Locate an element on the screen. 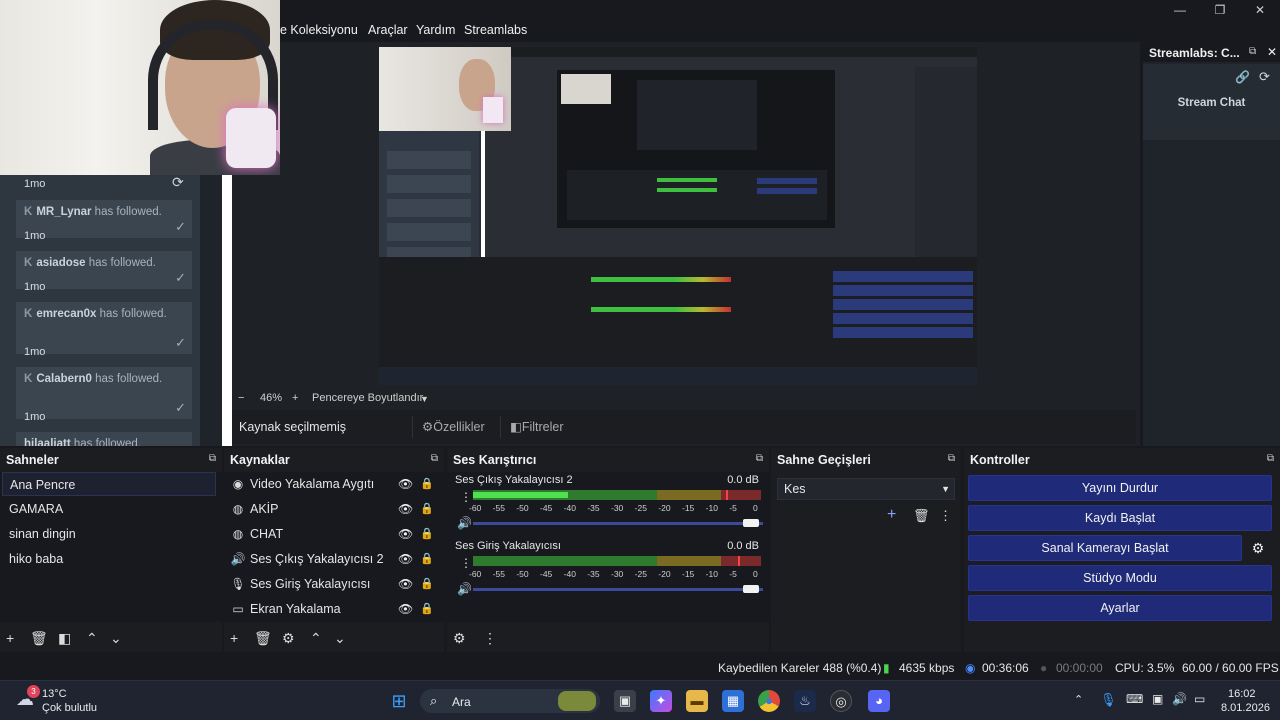 Image resolution: width=1280 pixels, height=720 pixels. zoom-out-icon: − is located at coordinates (241, 398).